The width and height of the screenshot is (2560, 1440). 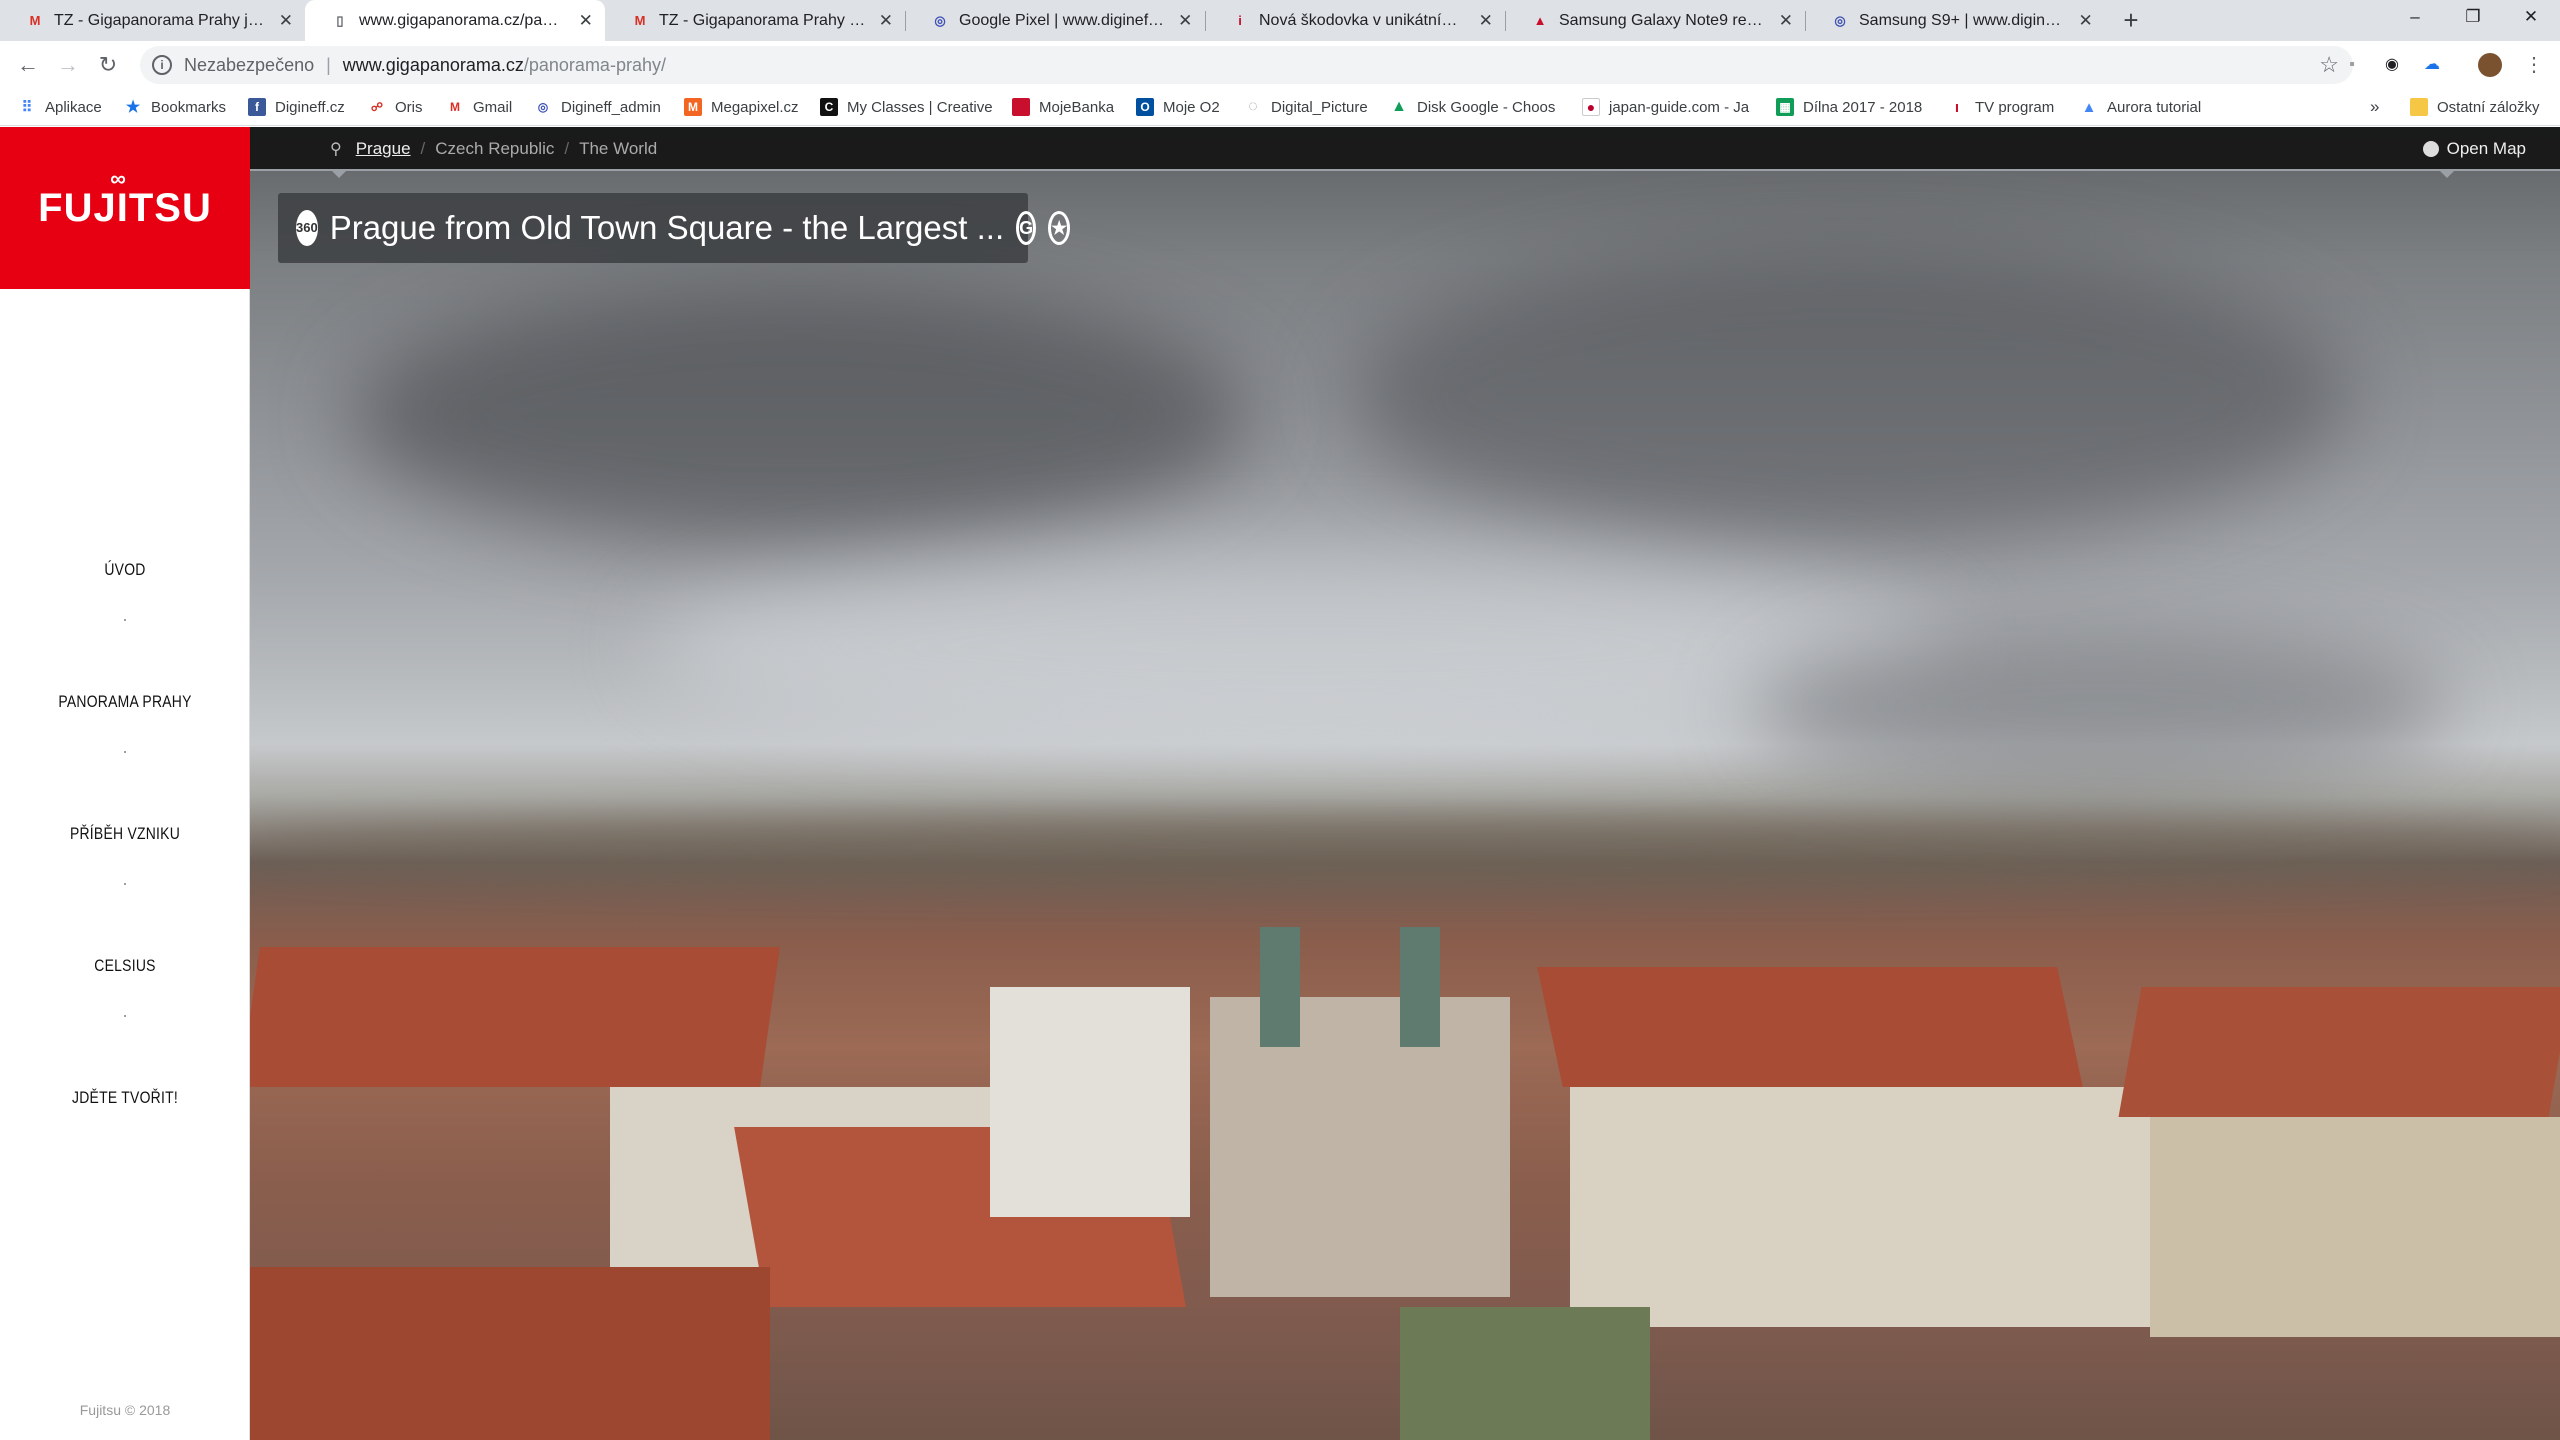 What do you see at coordinates (693, 107) in the screenshot?
I see `megapixel-icon: M` at bounding box center [693, 107].